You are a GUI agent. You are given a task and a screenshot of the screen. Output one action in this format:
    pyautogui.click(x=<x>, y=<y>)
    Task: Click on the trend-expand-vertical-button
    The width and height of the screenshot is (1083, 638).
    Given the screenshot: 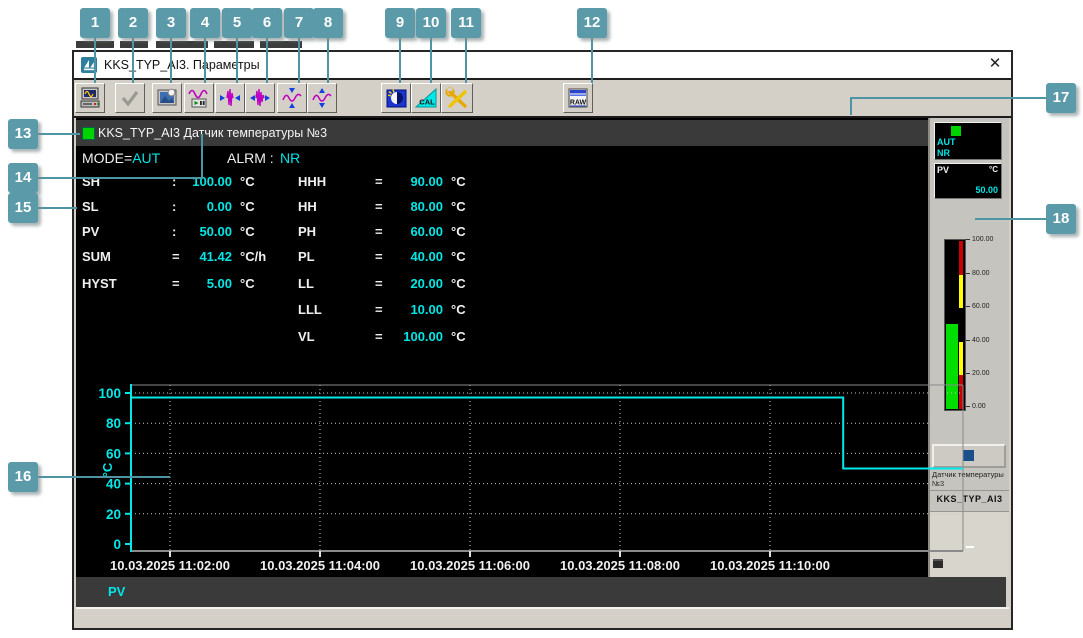 What is the action you would take?
    pyautogui.click(x=322, y=98)
    